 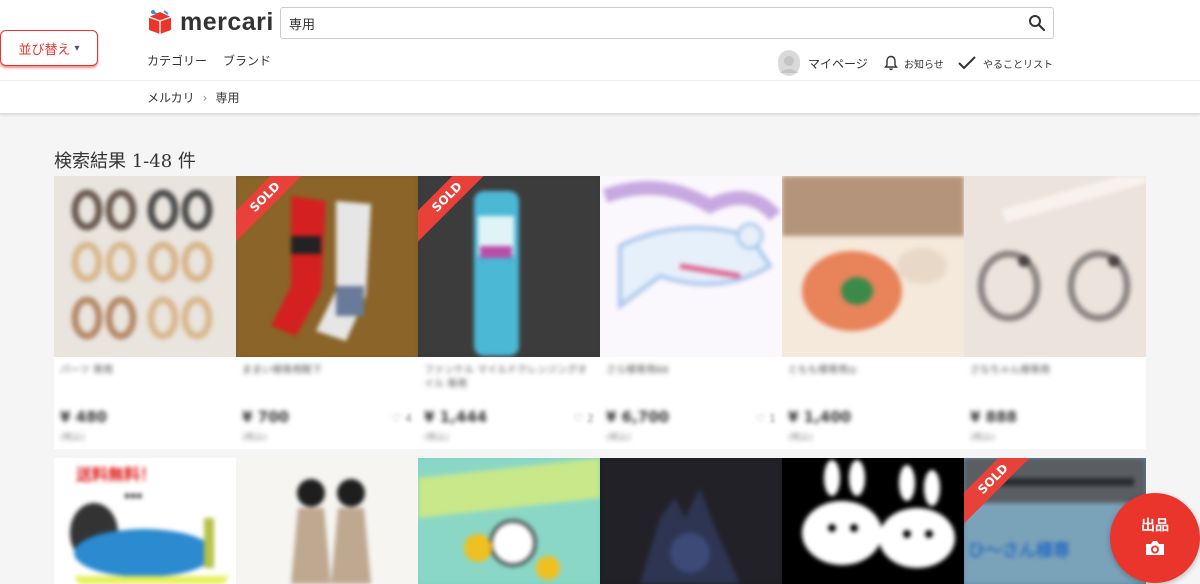 I want to click on like-count-value: 1, so click(x=772, y=418).